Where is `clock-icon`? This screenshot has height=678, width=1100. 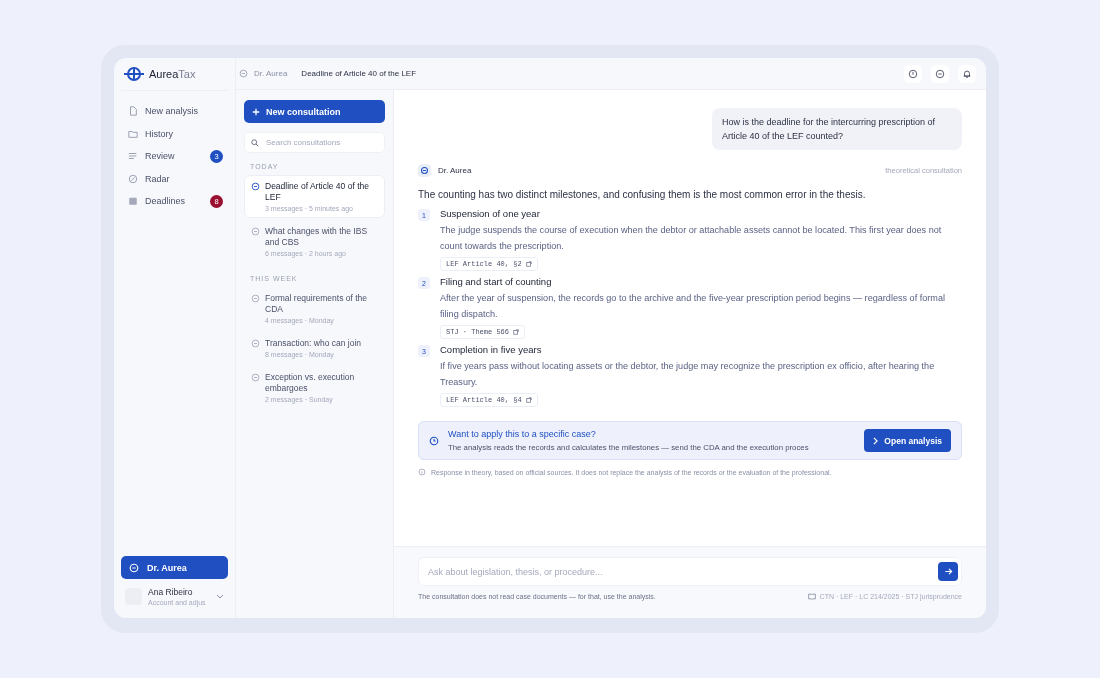
clock-icon is located at coordinates (434, 440).